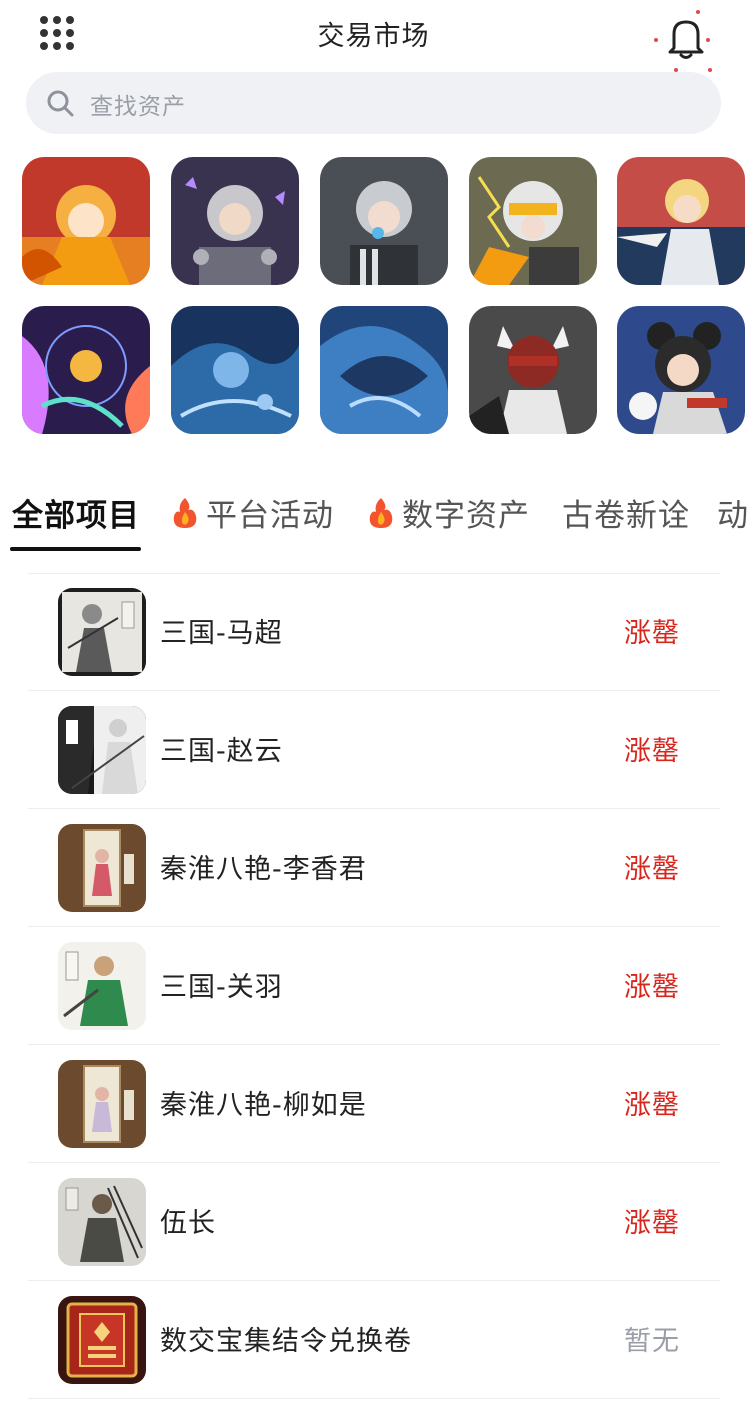  What do you see at coordinates (374, 750) in the screenshot?
I see `list-item: 三国-赵云 涨罄` at bounding box center [374, 750].